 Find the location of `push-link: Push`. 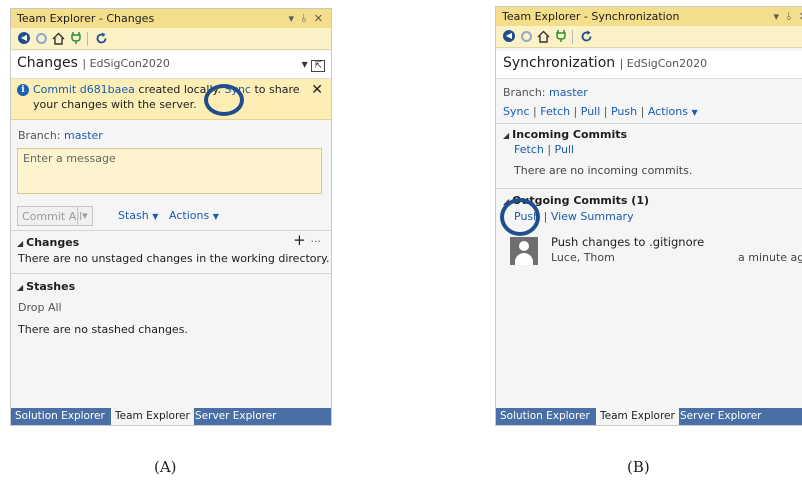

push-link: Push is located at coordinates (624, 111).